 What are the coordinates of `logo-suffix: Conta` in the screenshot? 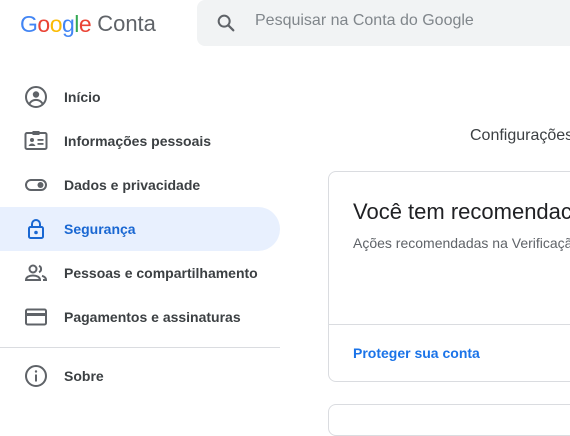 It's located at (126, 23).